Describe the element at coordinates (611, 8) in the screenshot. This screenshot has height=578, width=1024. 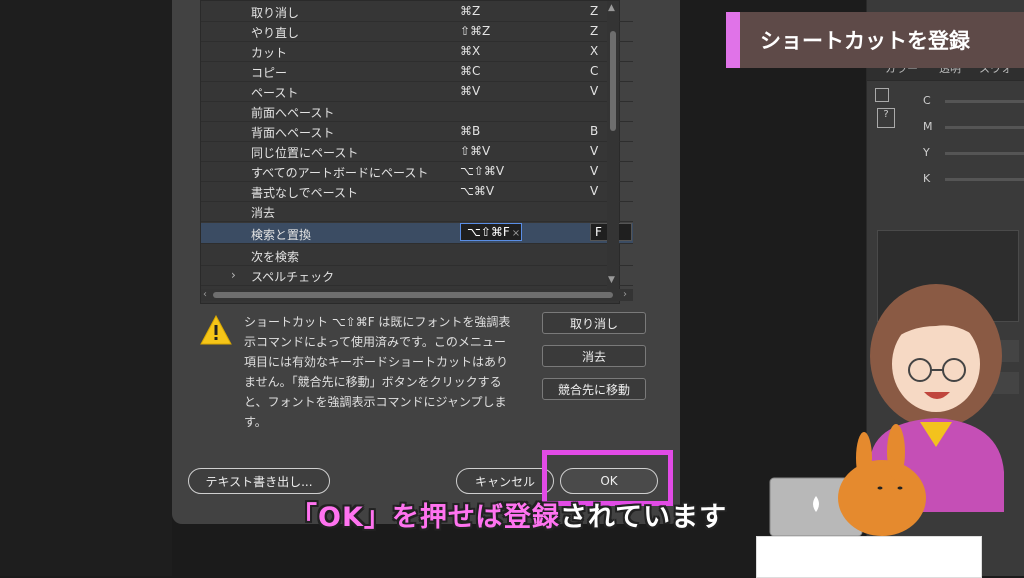
I see `scroll-up-icon: ▲` at that location.